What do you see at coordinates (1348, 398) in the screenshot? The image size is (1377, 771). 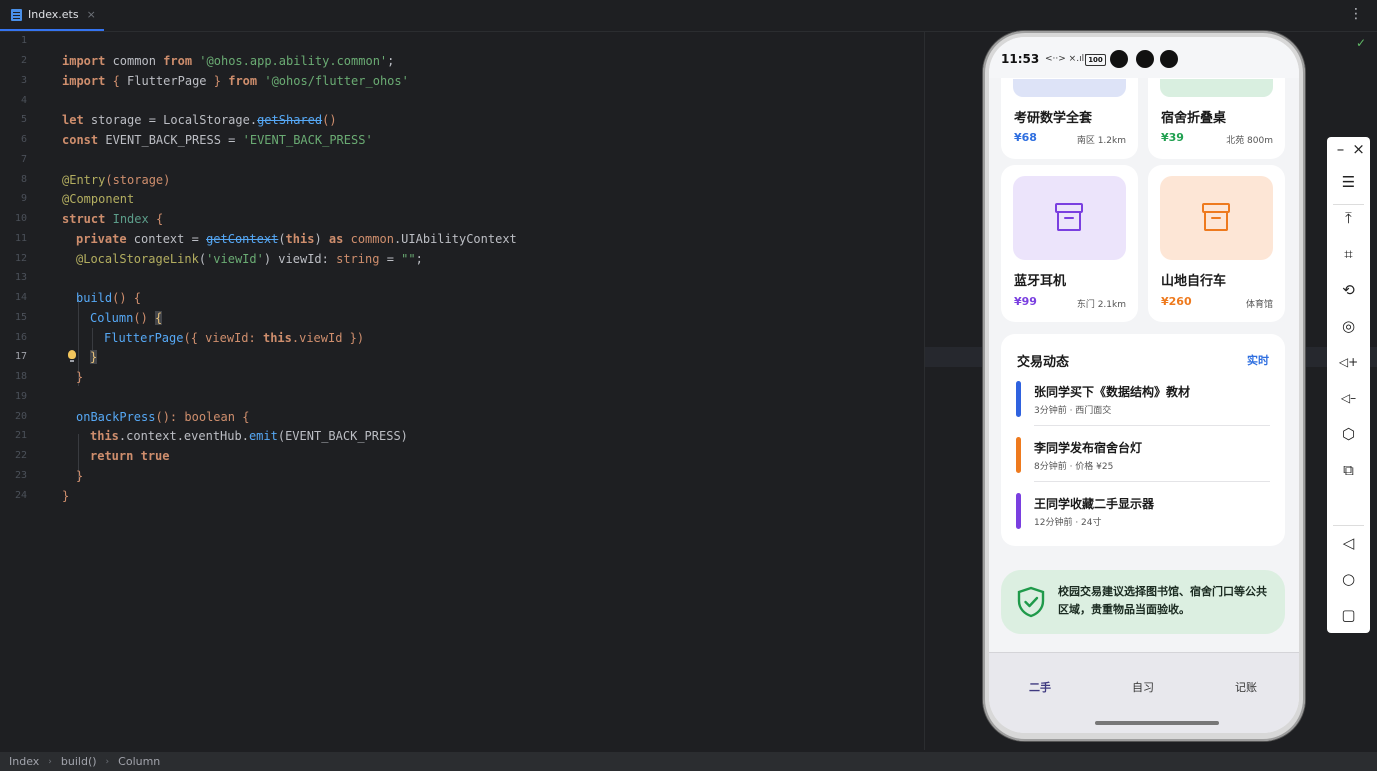 I see `volume-down-icon: ◁–` at bounding box center [1348, 398].